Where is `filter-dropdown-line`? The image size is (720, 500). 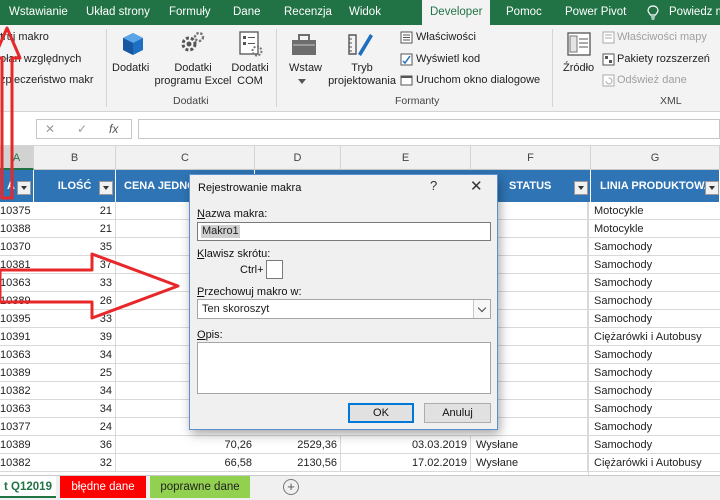
filter-dropdown-line is located at coordinates (712, 188).